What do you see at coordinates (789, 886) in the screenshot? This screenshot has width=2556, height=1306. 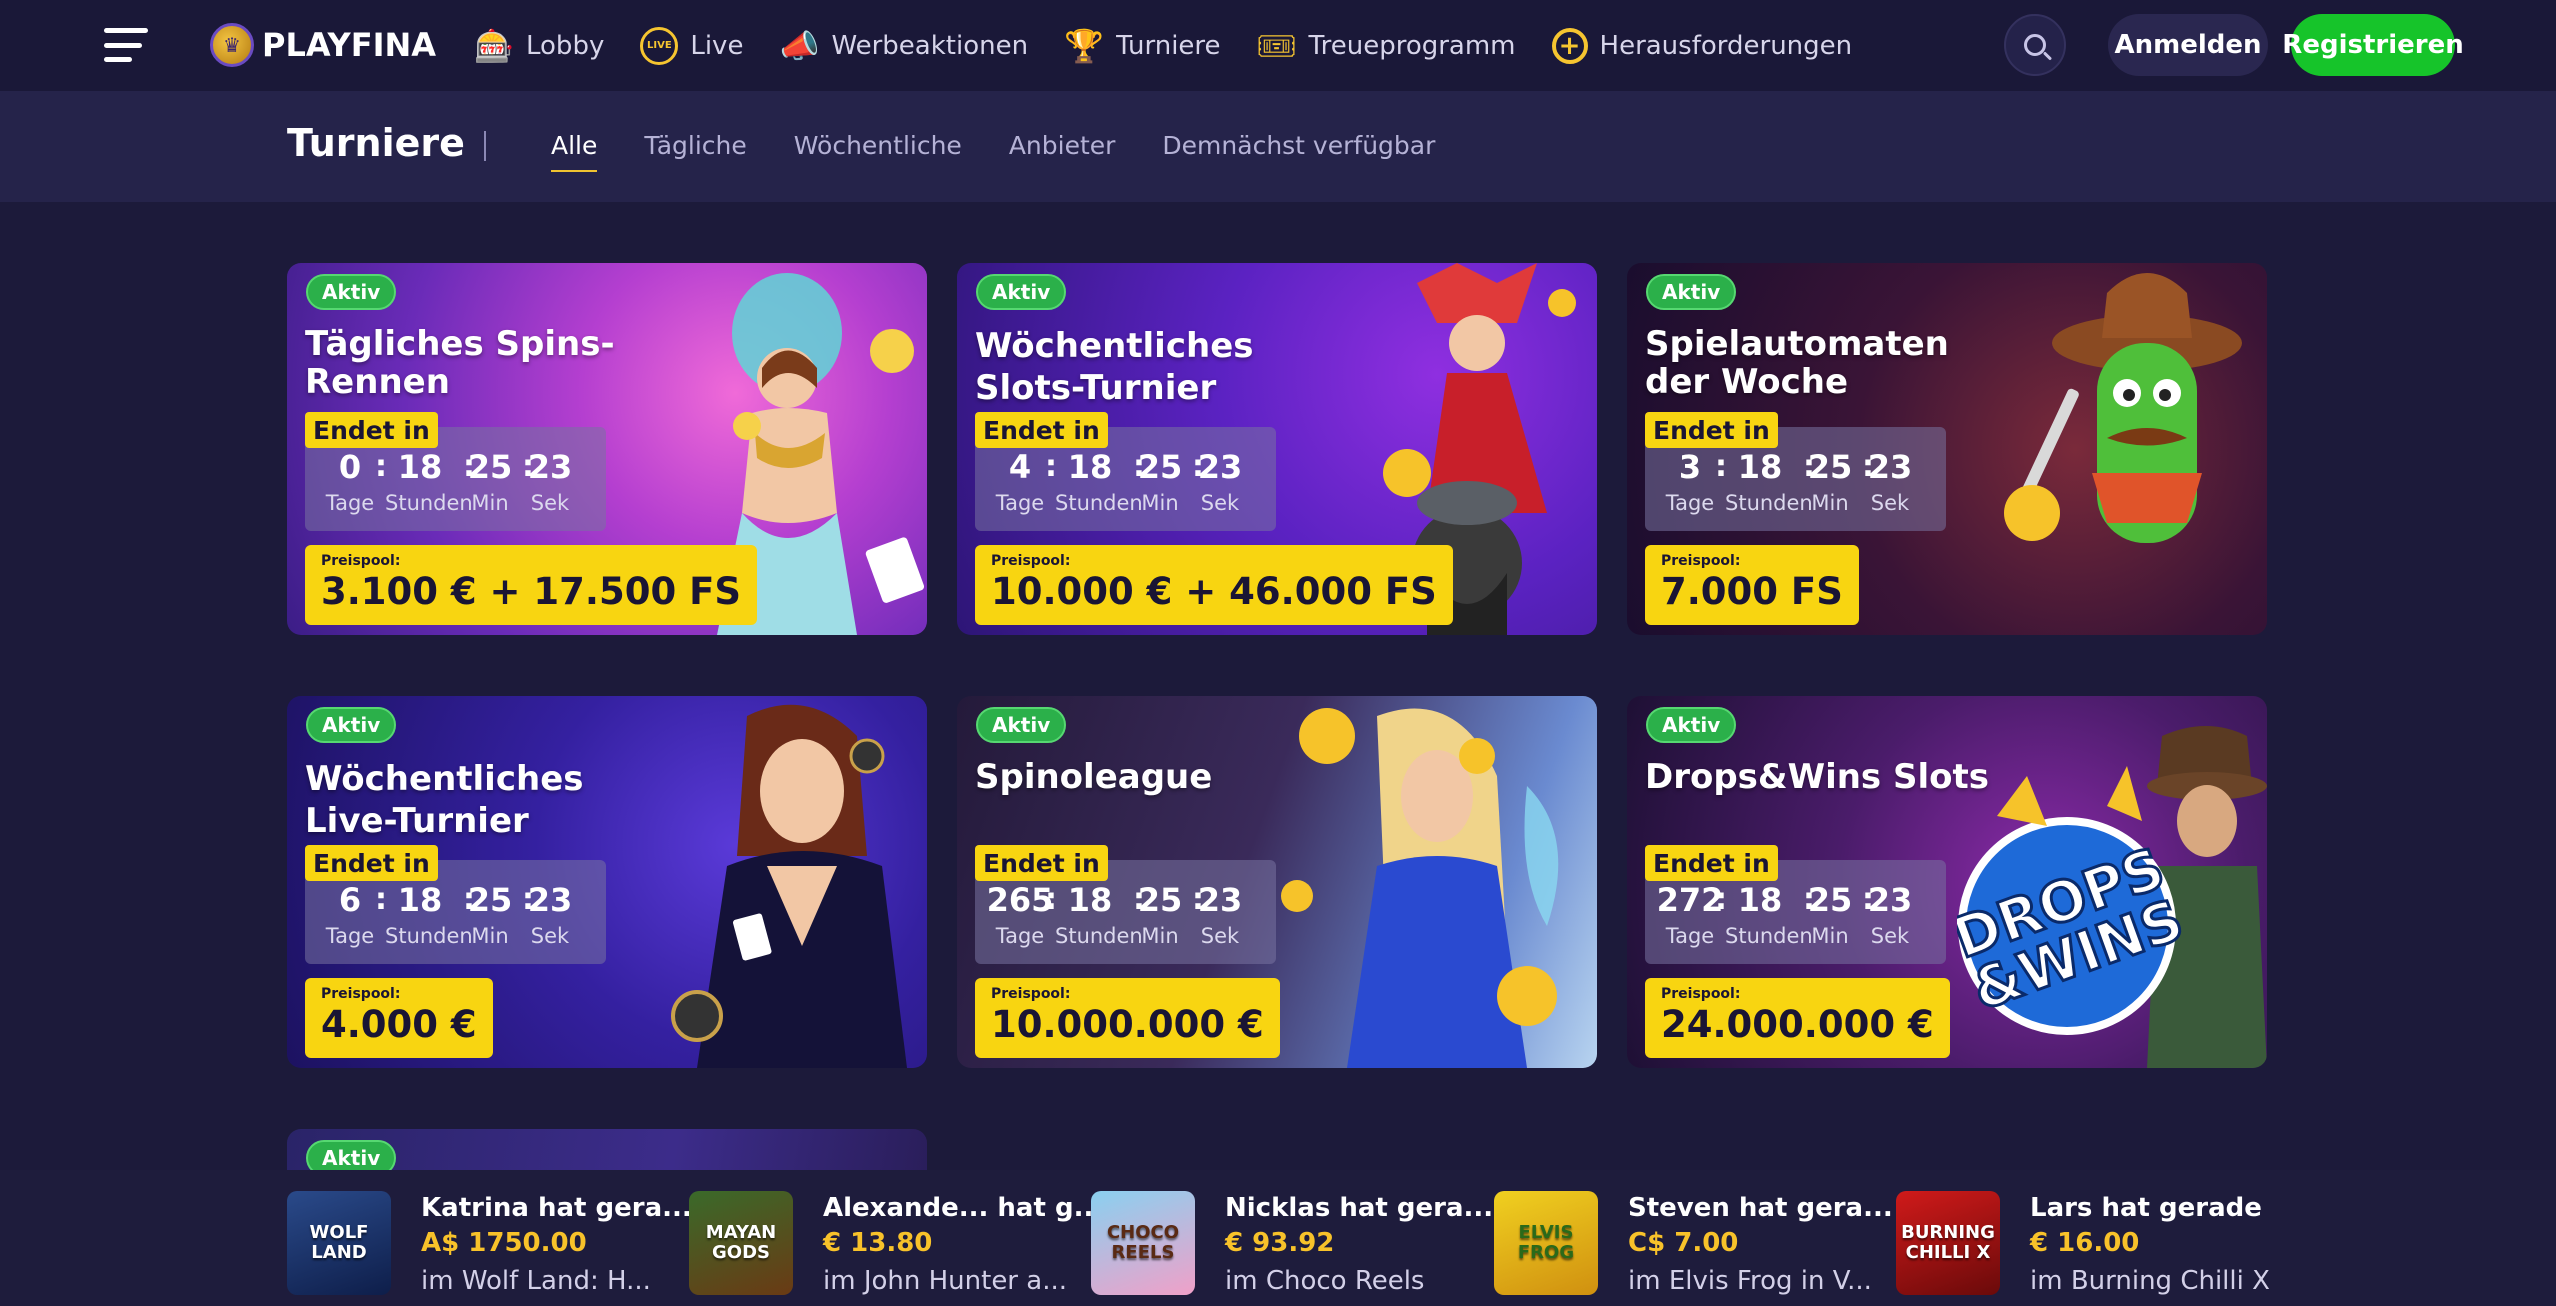 I see `live-dealer-illustration` at bounding box center [789, 886].